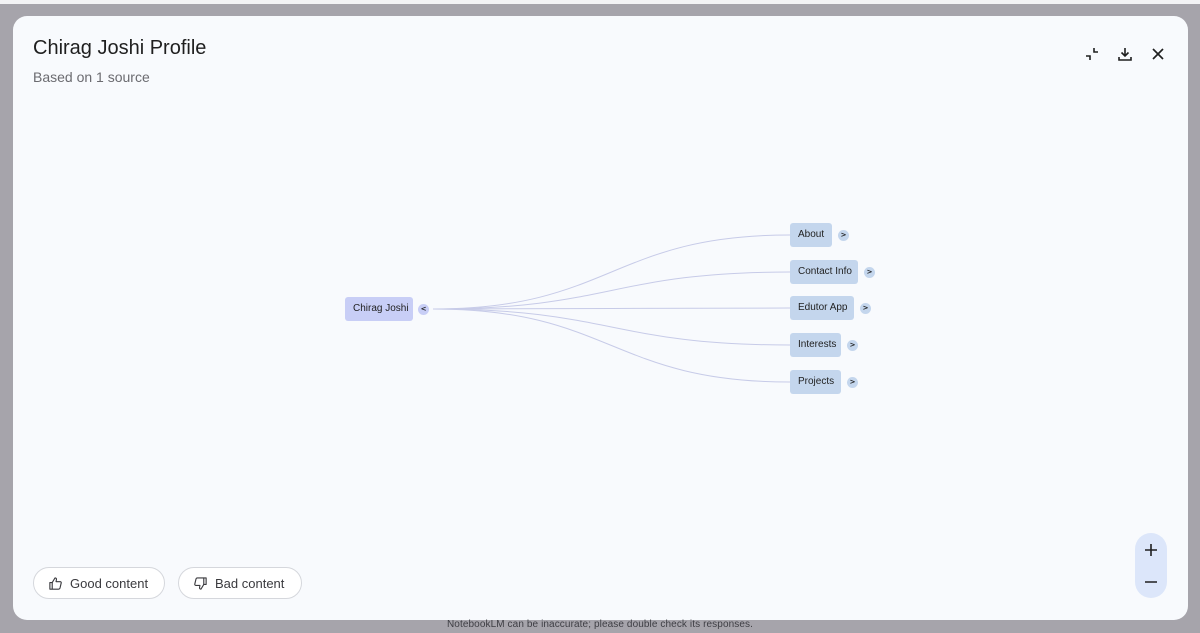  I want to click on bad-content-label: Bad content, so click(250, 583).